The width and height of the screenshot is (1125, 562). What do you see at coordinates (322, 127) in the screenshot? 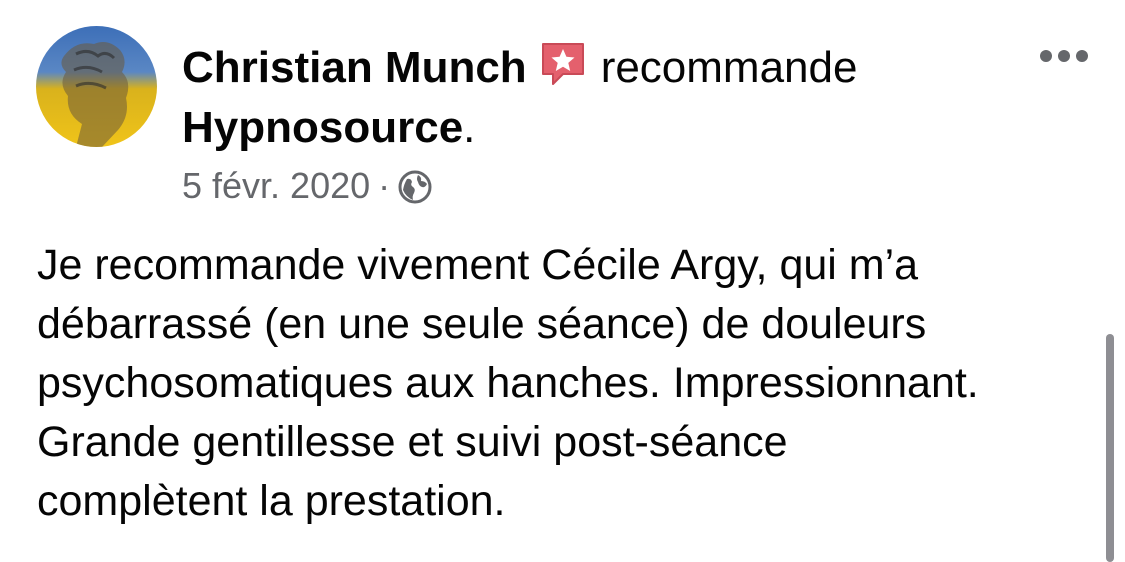
I see `page-name-link: Hypnosource` at bounding box center [322, 127].